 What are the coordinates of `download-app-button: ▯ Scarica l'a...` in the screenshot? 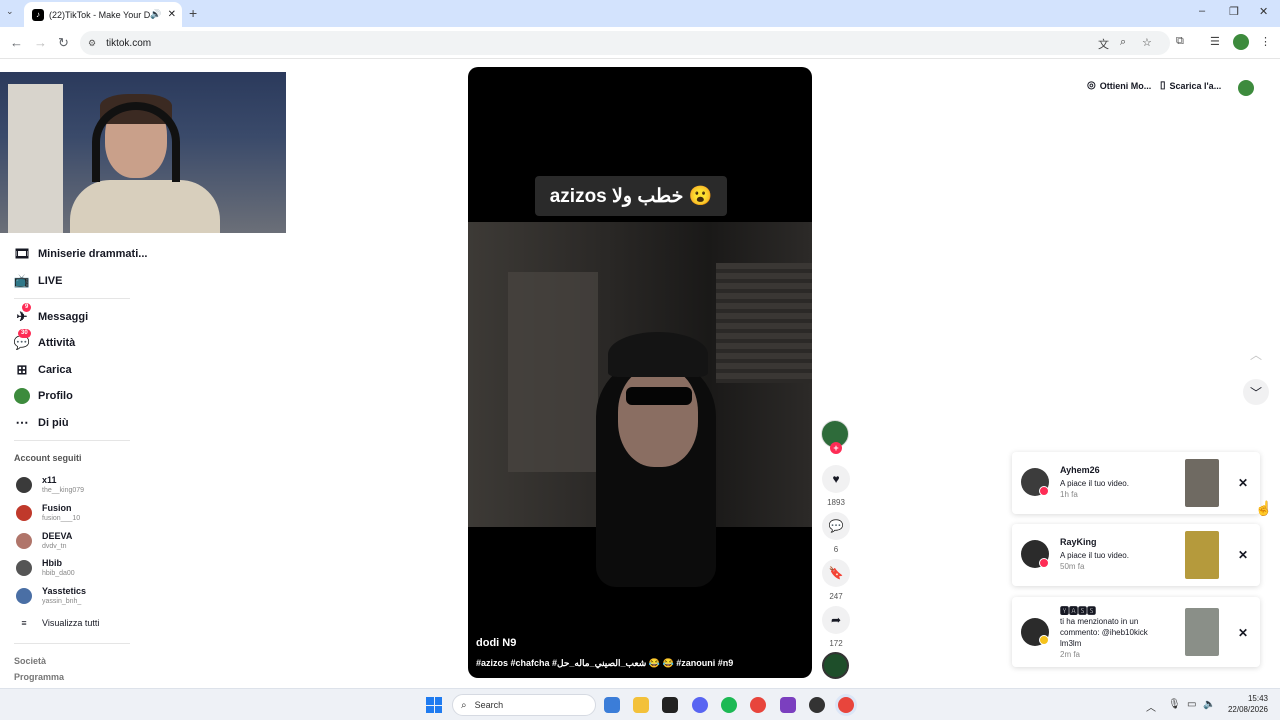 It's located at (1190, 85).